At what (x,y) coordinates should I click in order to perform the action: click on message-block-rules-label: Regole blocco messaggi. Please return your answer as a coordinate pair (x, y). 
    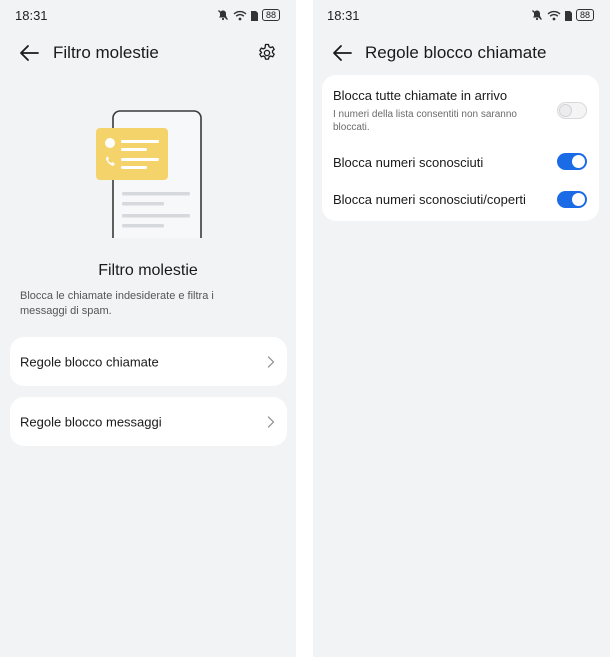
    Looking at the image, I should click on (91, 421).